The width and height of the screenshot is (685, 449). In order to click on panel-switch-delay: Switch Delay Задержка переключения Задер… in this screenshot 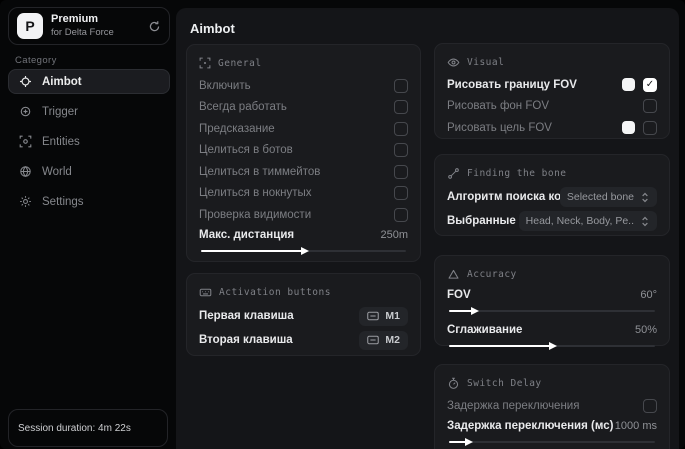, I will do `click(552, 406)`.